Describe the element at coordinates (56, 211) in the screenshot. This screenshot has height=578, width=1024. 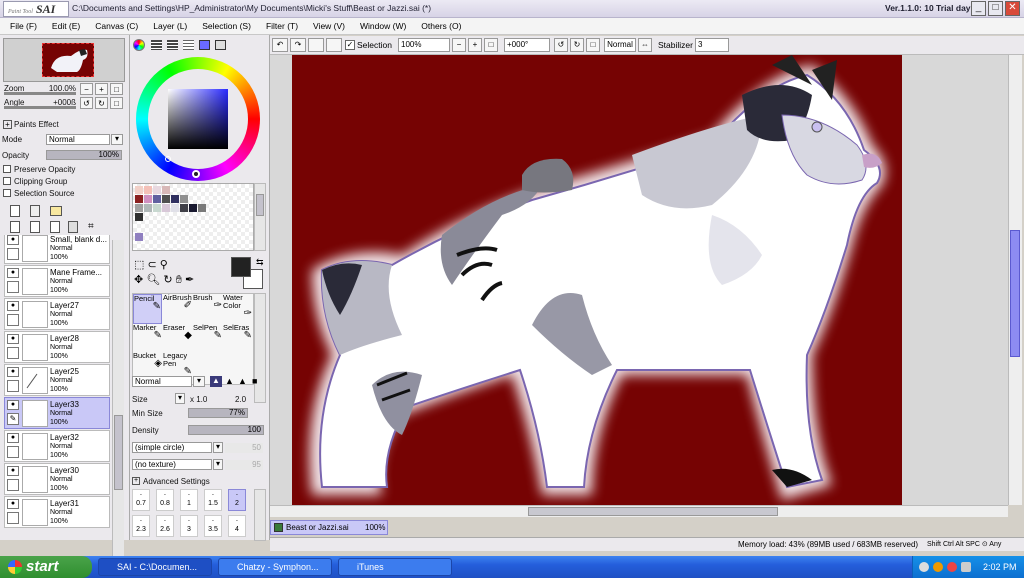
I see `new-folder-icon` at that location.